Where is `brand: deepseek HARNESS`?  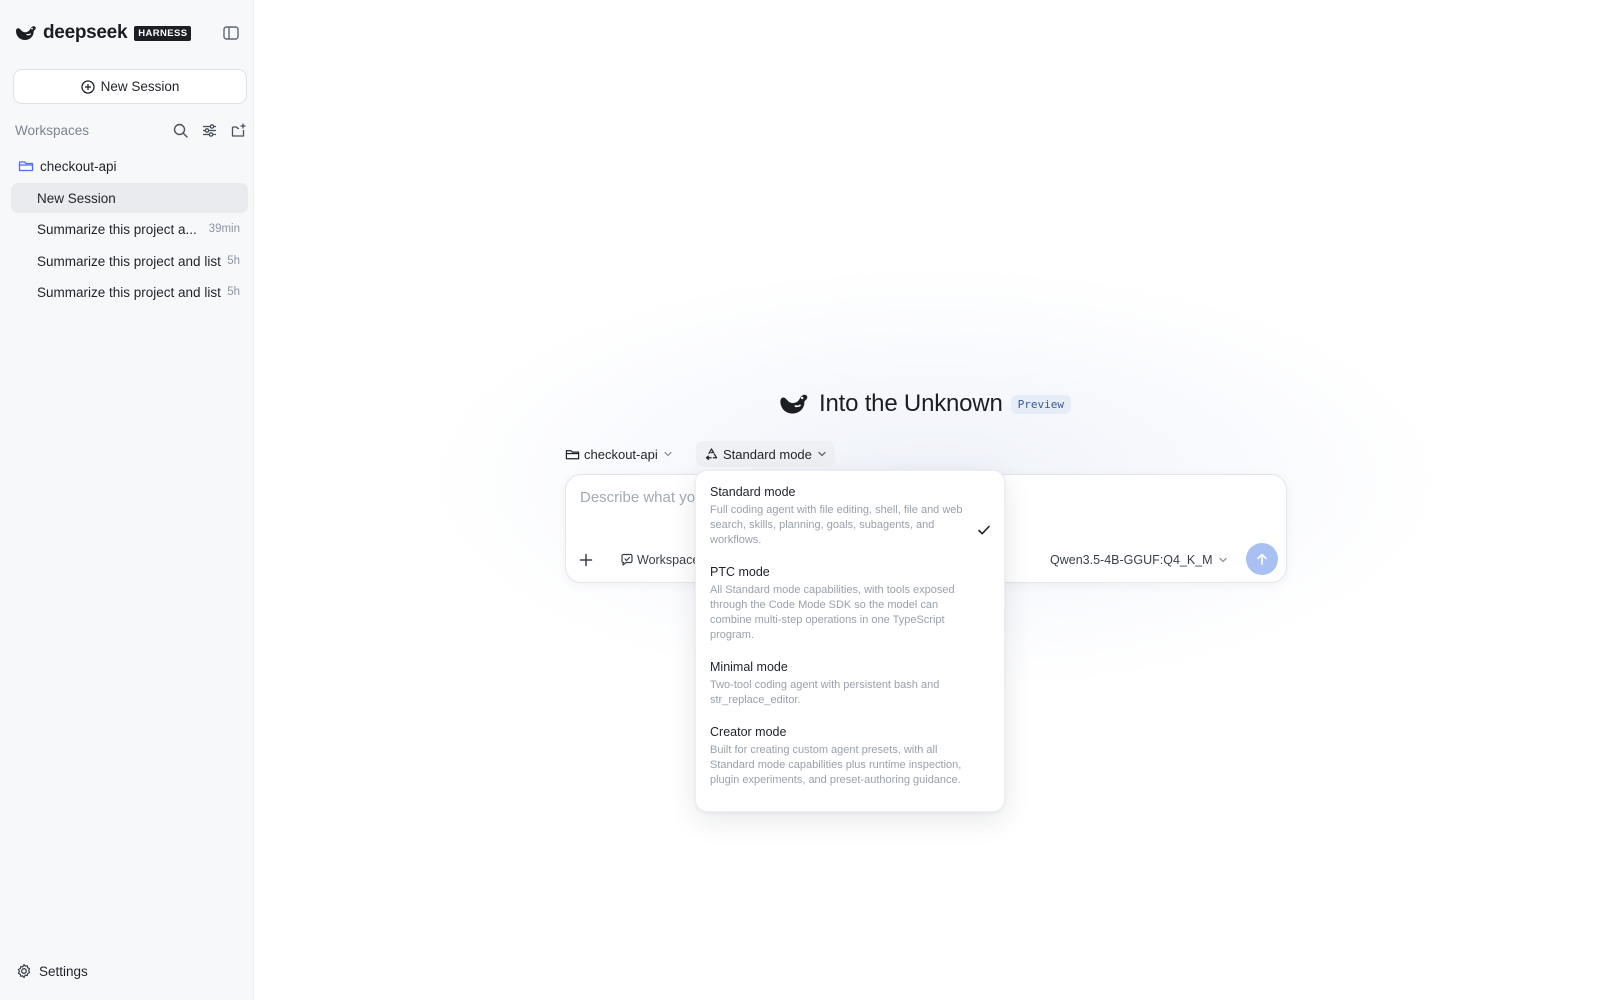 brand: deepseek HARNESS is located at coordinates (103, 33).